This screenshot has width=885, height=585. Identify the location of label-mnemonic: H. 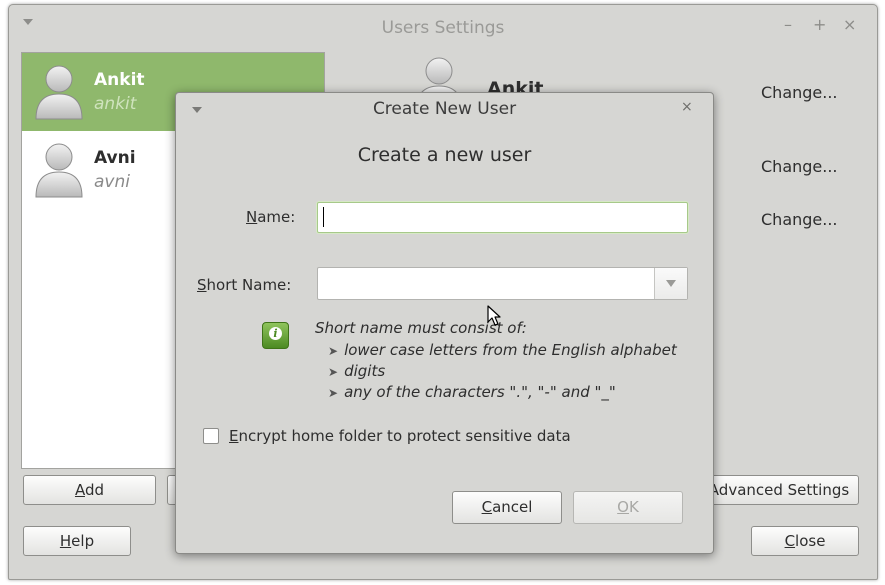
(65, 541).